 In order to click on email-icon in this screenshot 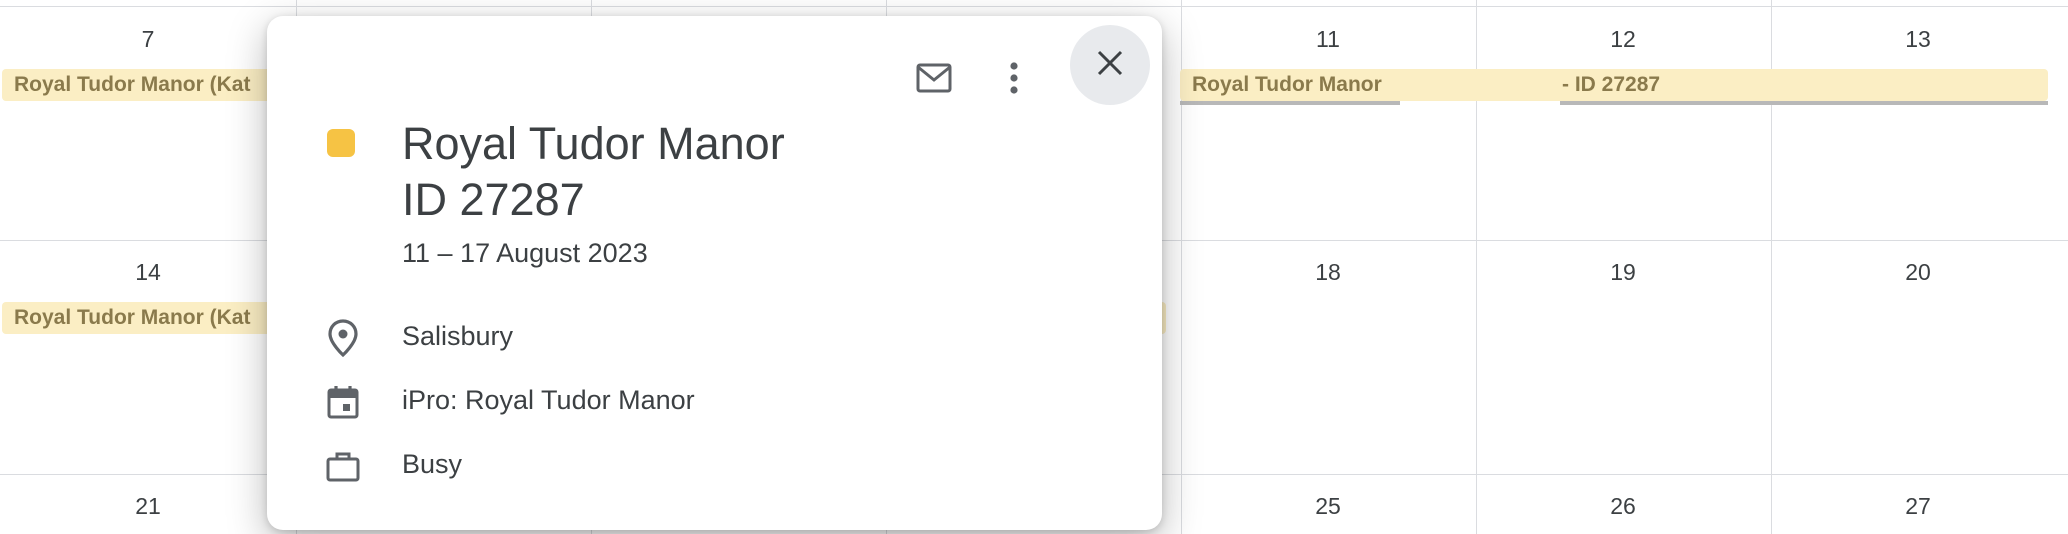, I will do `click(934, 80)`.